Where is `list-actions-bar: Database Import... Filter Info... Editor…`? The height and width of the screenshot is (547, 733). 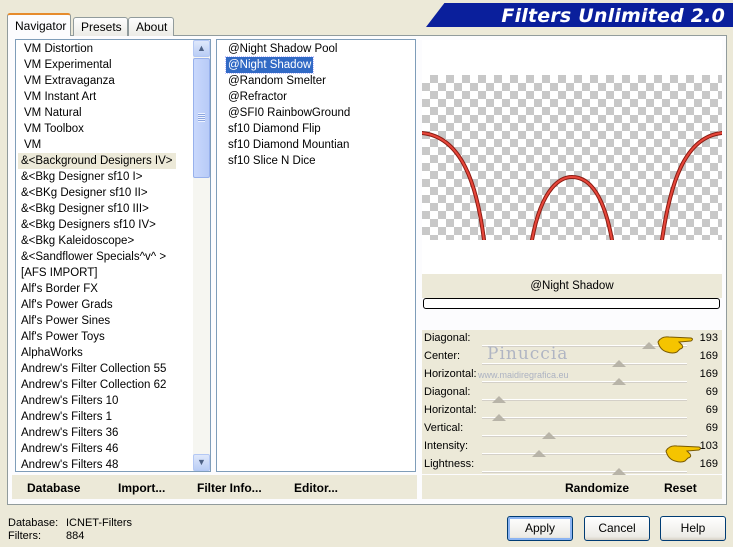 list-actions-bar: Database Import... Filter Info... Editor… is located at coordinates (214, 487).